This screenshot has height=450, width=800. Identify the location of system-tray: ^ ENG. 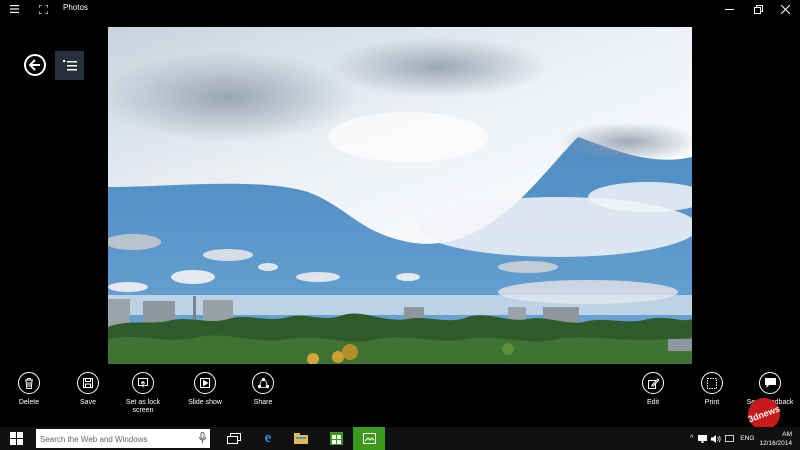
(722, 438).